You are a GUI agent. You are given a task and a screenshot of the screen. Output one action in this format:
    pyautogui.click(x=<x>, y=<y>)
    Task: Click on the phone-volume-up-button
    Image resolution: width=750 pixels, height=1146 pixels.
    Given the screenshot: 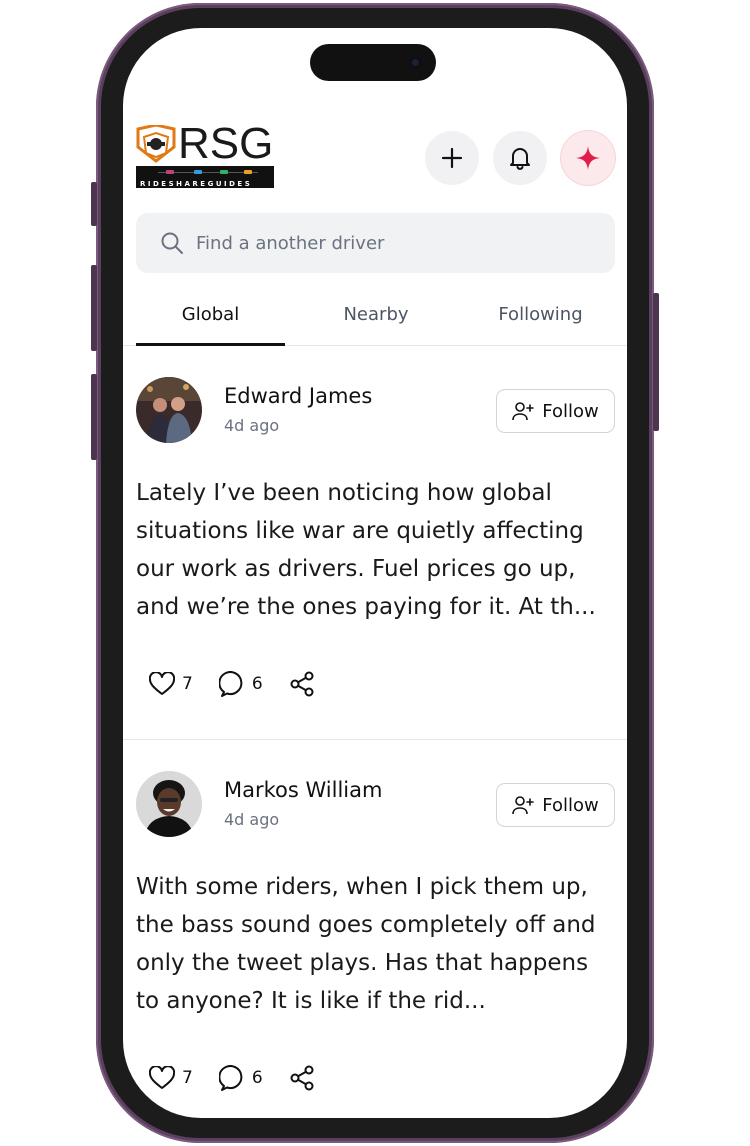 What is the action you would take?
    pyautogui.click(x=94, y=308)
    